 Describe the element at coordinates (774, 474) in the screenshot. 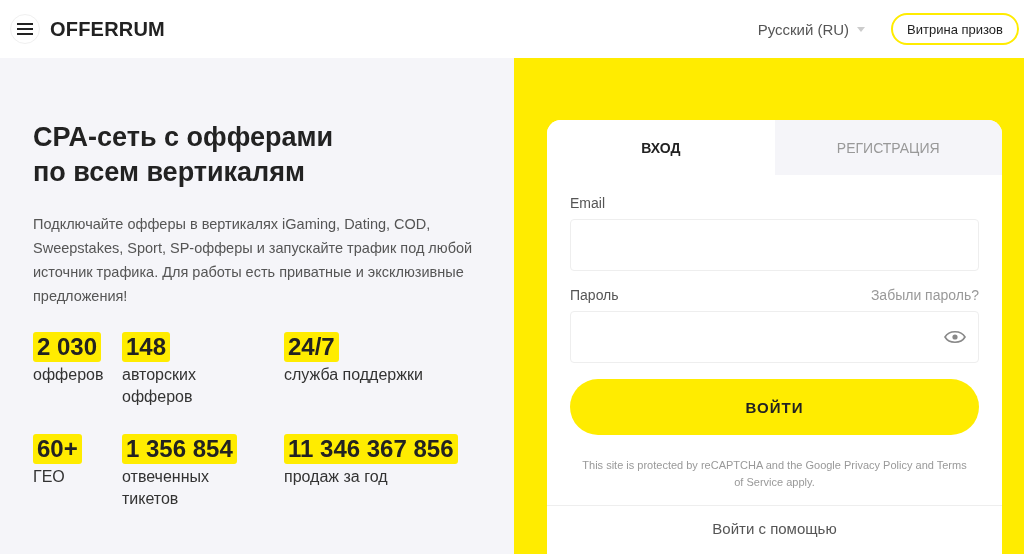

I see `recaptcha-note: This site is protected by reCAPTCHA and the Google Privacy Policy and Terms of Service apply.` at that location.